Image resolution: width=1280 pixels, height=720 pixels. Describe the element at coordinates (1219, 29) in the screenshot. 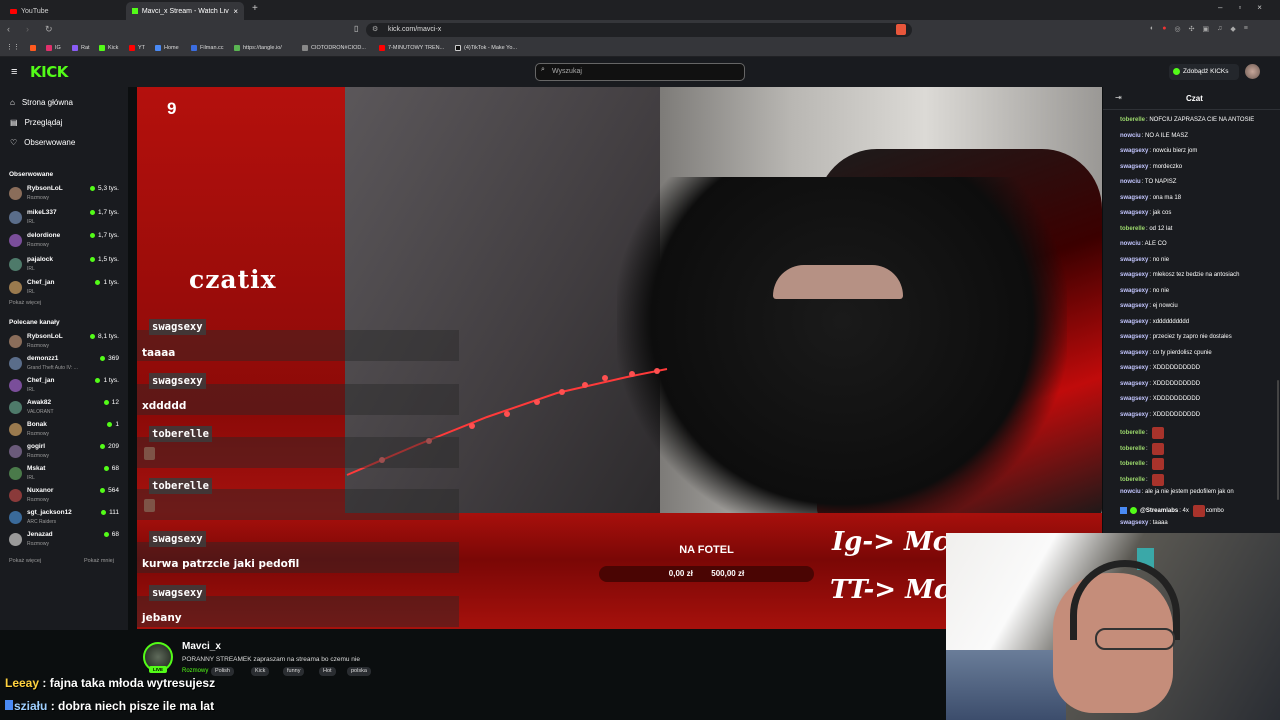

I see `media-icon: ♫` at that location.